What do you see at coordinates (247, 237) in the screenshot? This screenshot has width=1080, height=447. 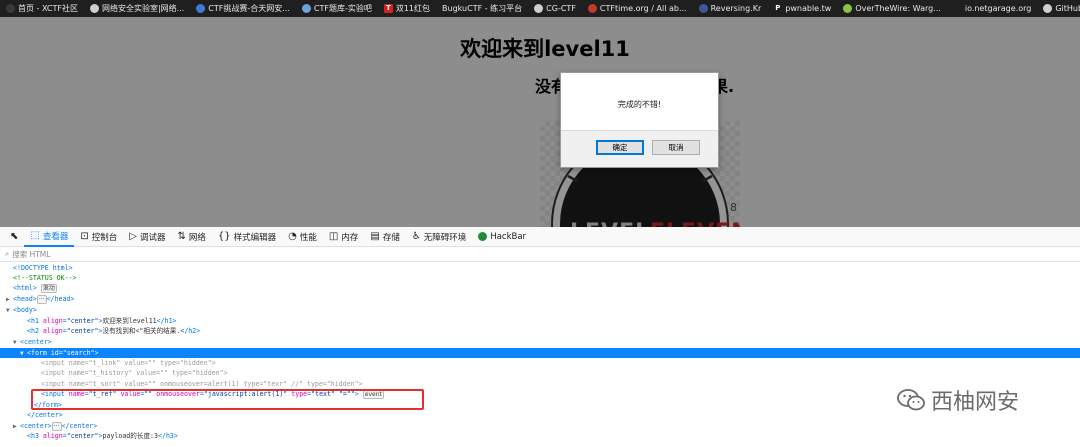 I see `devtools-tab-4: {} 样式编辑器` at bounding box center [247, 237].